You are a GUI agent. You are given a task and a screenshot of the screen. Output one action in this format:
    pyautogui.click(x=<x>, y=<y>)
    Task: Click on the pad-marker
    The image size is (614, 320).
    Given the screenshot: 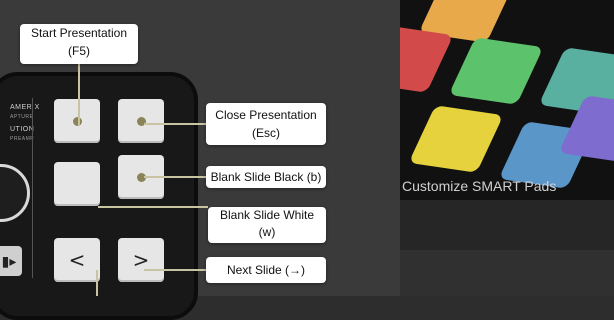 What is the action you would take?
    pyautogui.click(x=77, y=121)
    